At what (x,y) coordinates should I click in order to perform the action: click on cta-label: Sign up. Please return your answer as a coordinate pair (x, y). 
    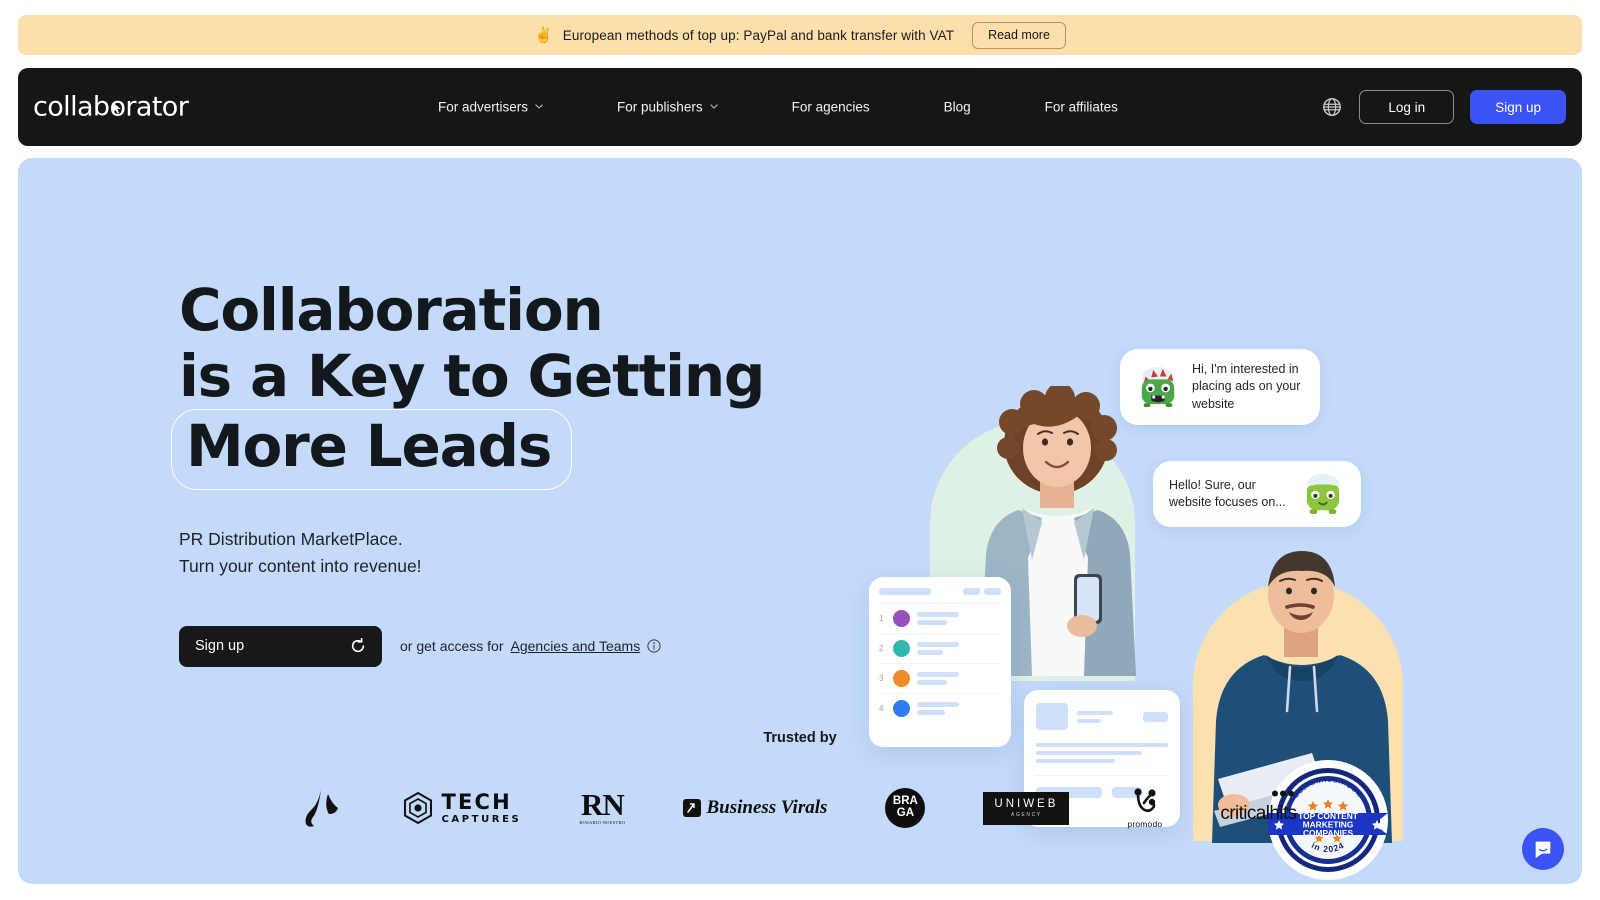
    Looking at the image, I should click on (220, 646).